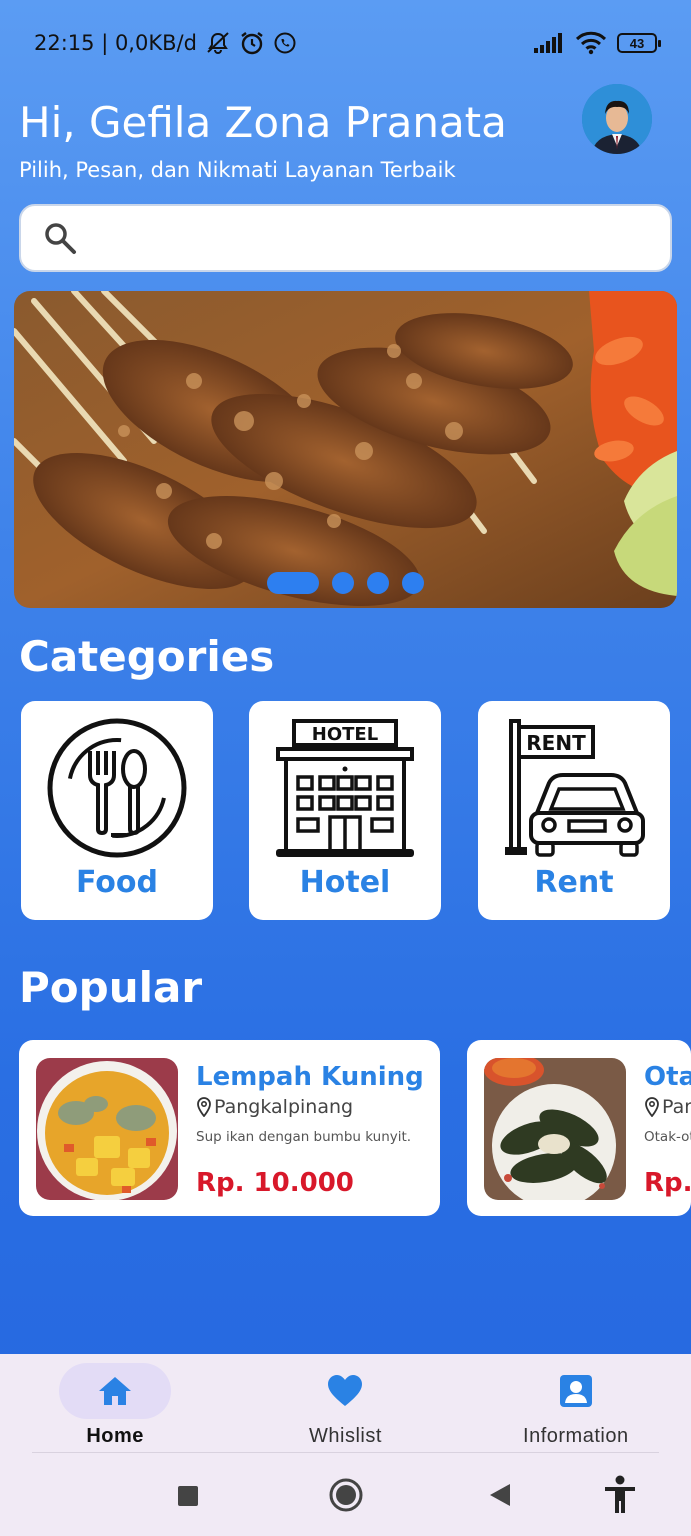  I want to click on categories-heading: Categories, so click(147, 656).